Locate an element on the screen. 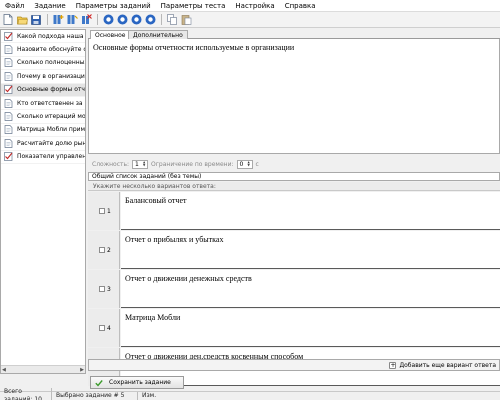 This screenshot has height=400, width=500. circle-2-icon is located at coordinates (122, 20).